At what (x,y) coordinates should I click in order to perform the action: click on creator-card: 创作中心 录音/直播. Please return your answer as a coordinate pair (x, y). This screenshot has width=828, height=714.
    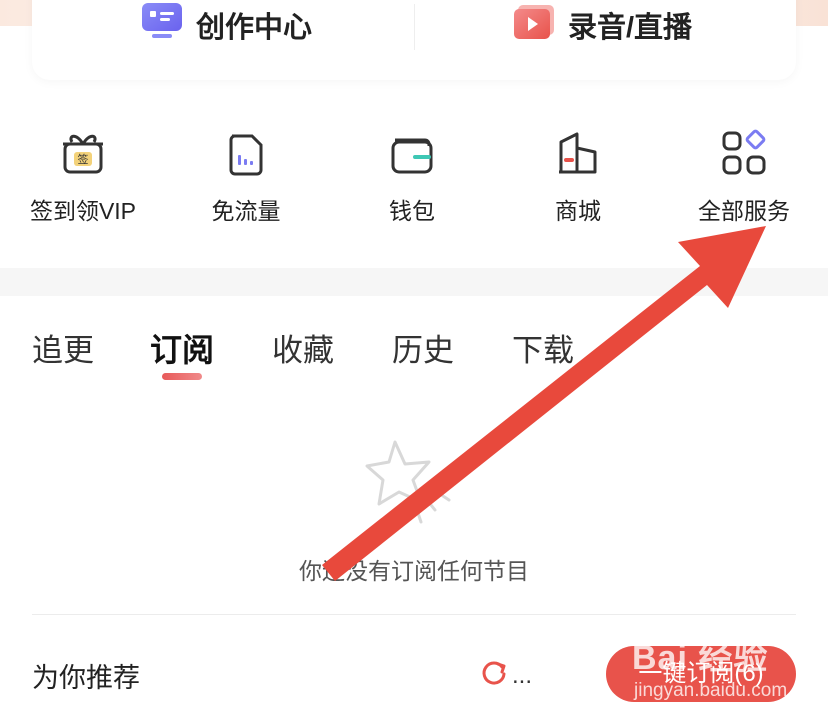
    Looking at the image, I should click on (414, 40).